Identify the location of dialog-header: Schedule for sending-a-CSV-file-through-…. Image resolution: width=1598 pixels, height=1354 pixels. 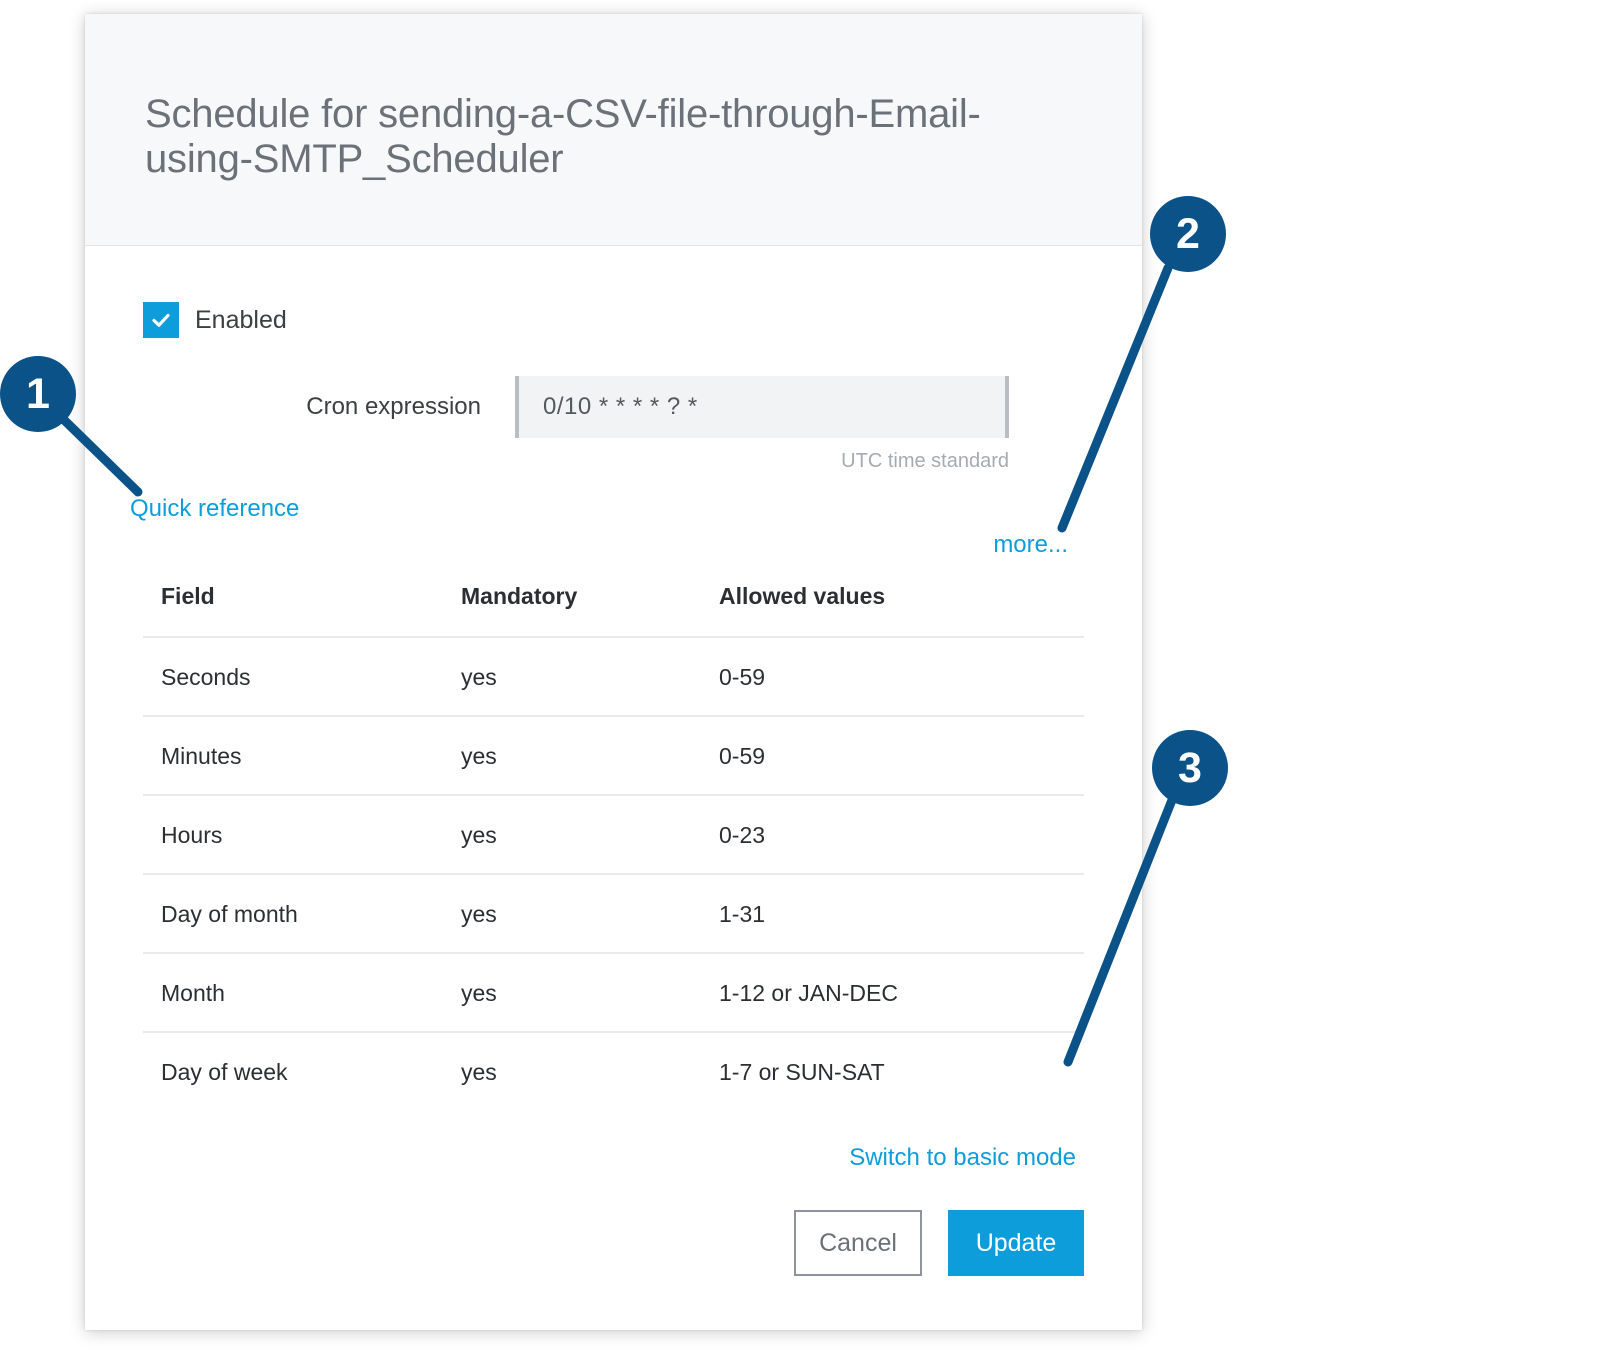
(613, 130).